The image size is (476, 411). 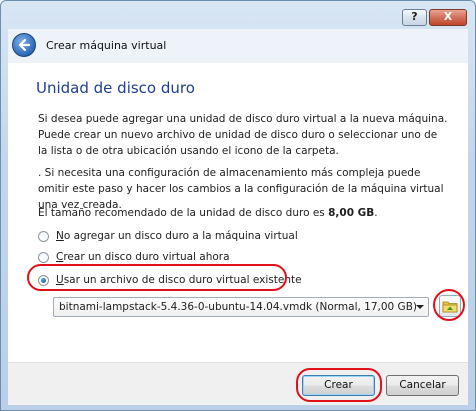 I want to click on button-bar: Crear Cancelar, so click(x=238, y=383).